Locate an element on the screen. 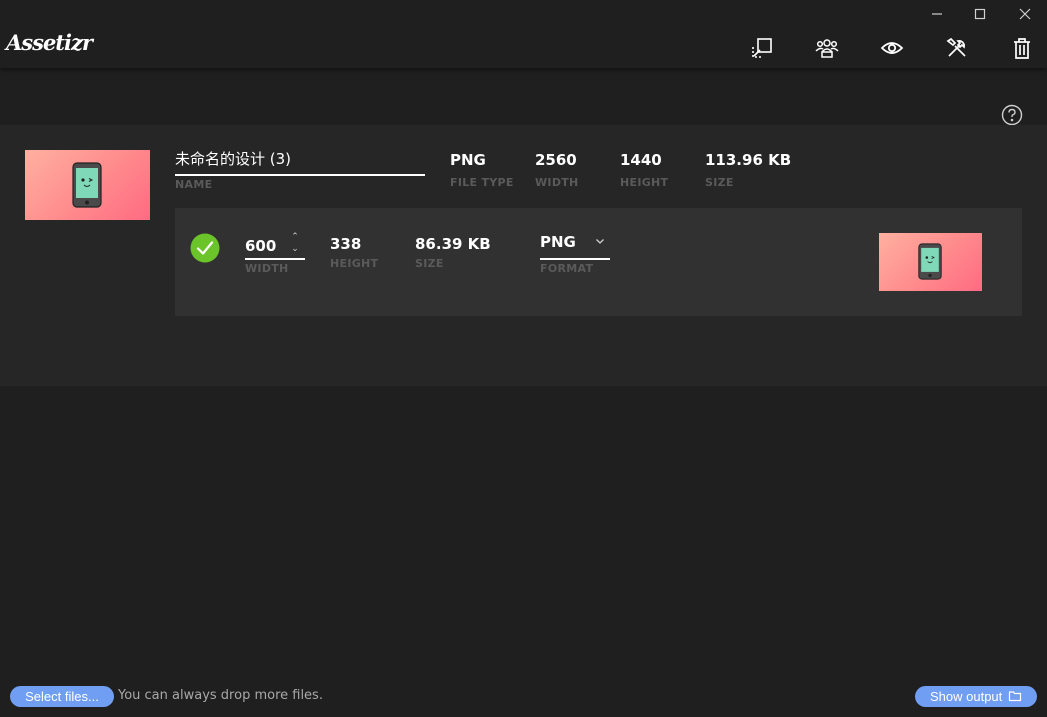  delete-button is located at coordinates (1022, 48).